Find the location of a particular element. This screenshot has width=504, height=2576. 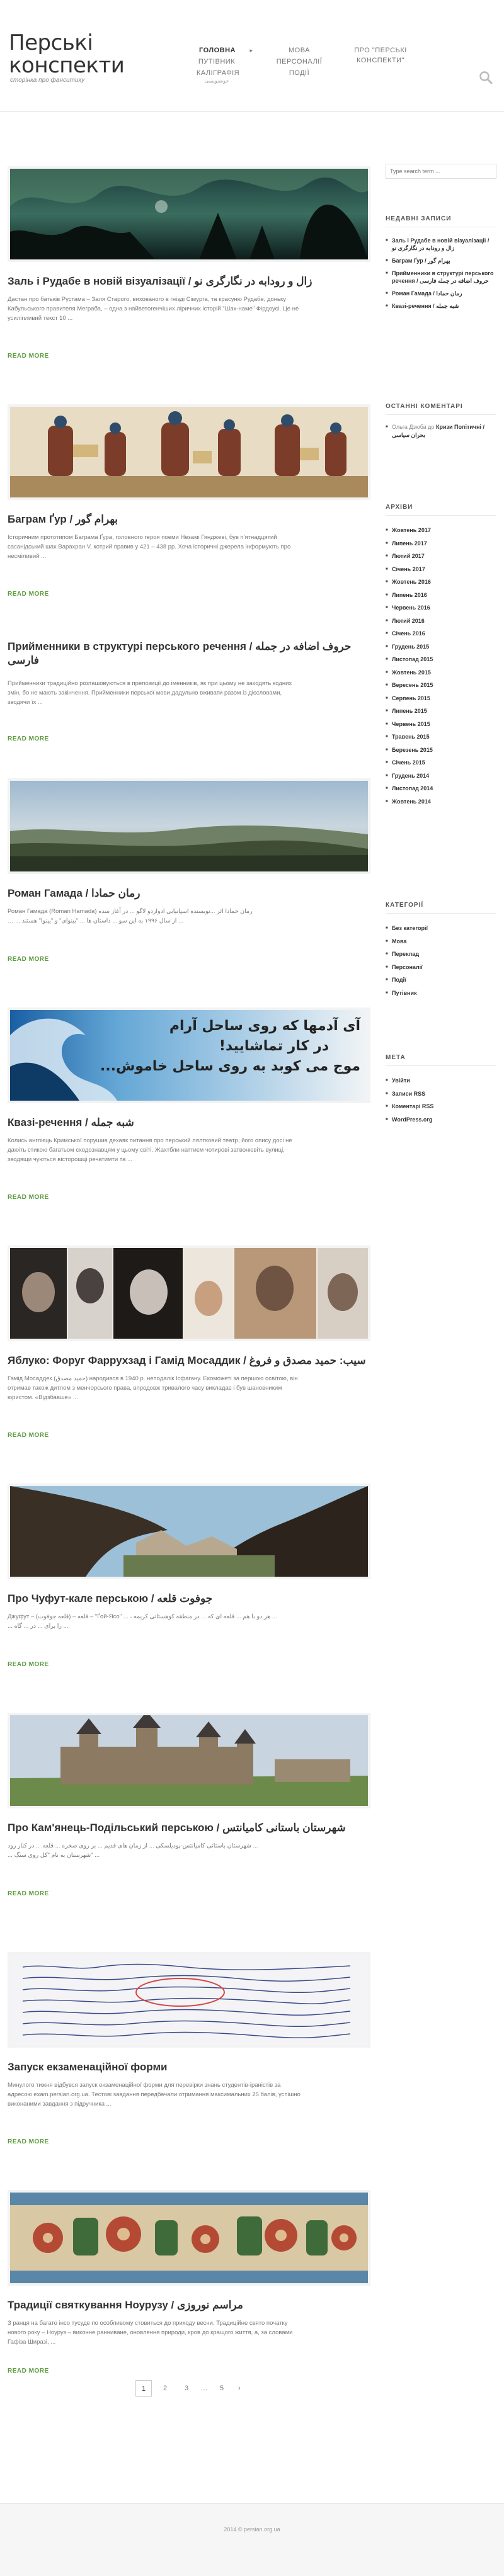

archive-link: Червень 2016 is located at coordinates (441, 607).